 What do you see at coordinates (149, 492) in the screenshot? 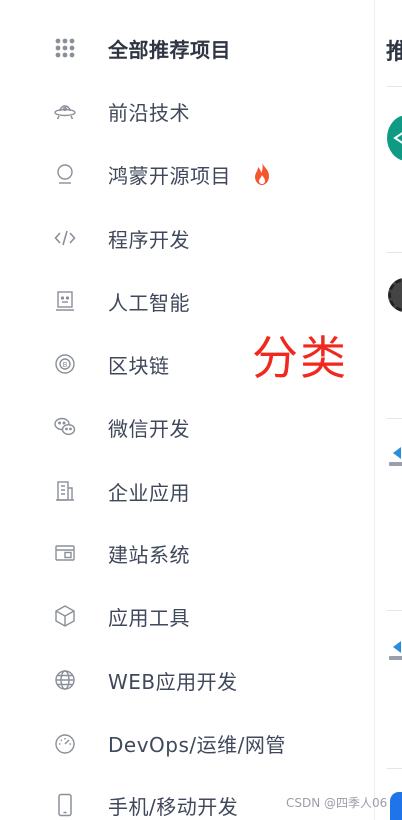
I see `sidebar-item-label: 企业应用` at bounding box center [149, 492].